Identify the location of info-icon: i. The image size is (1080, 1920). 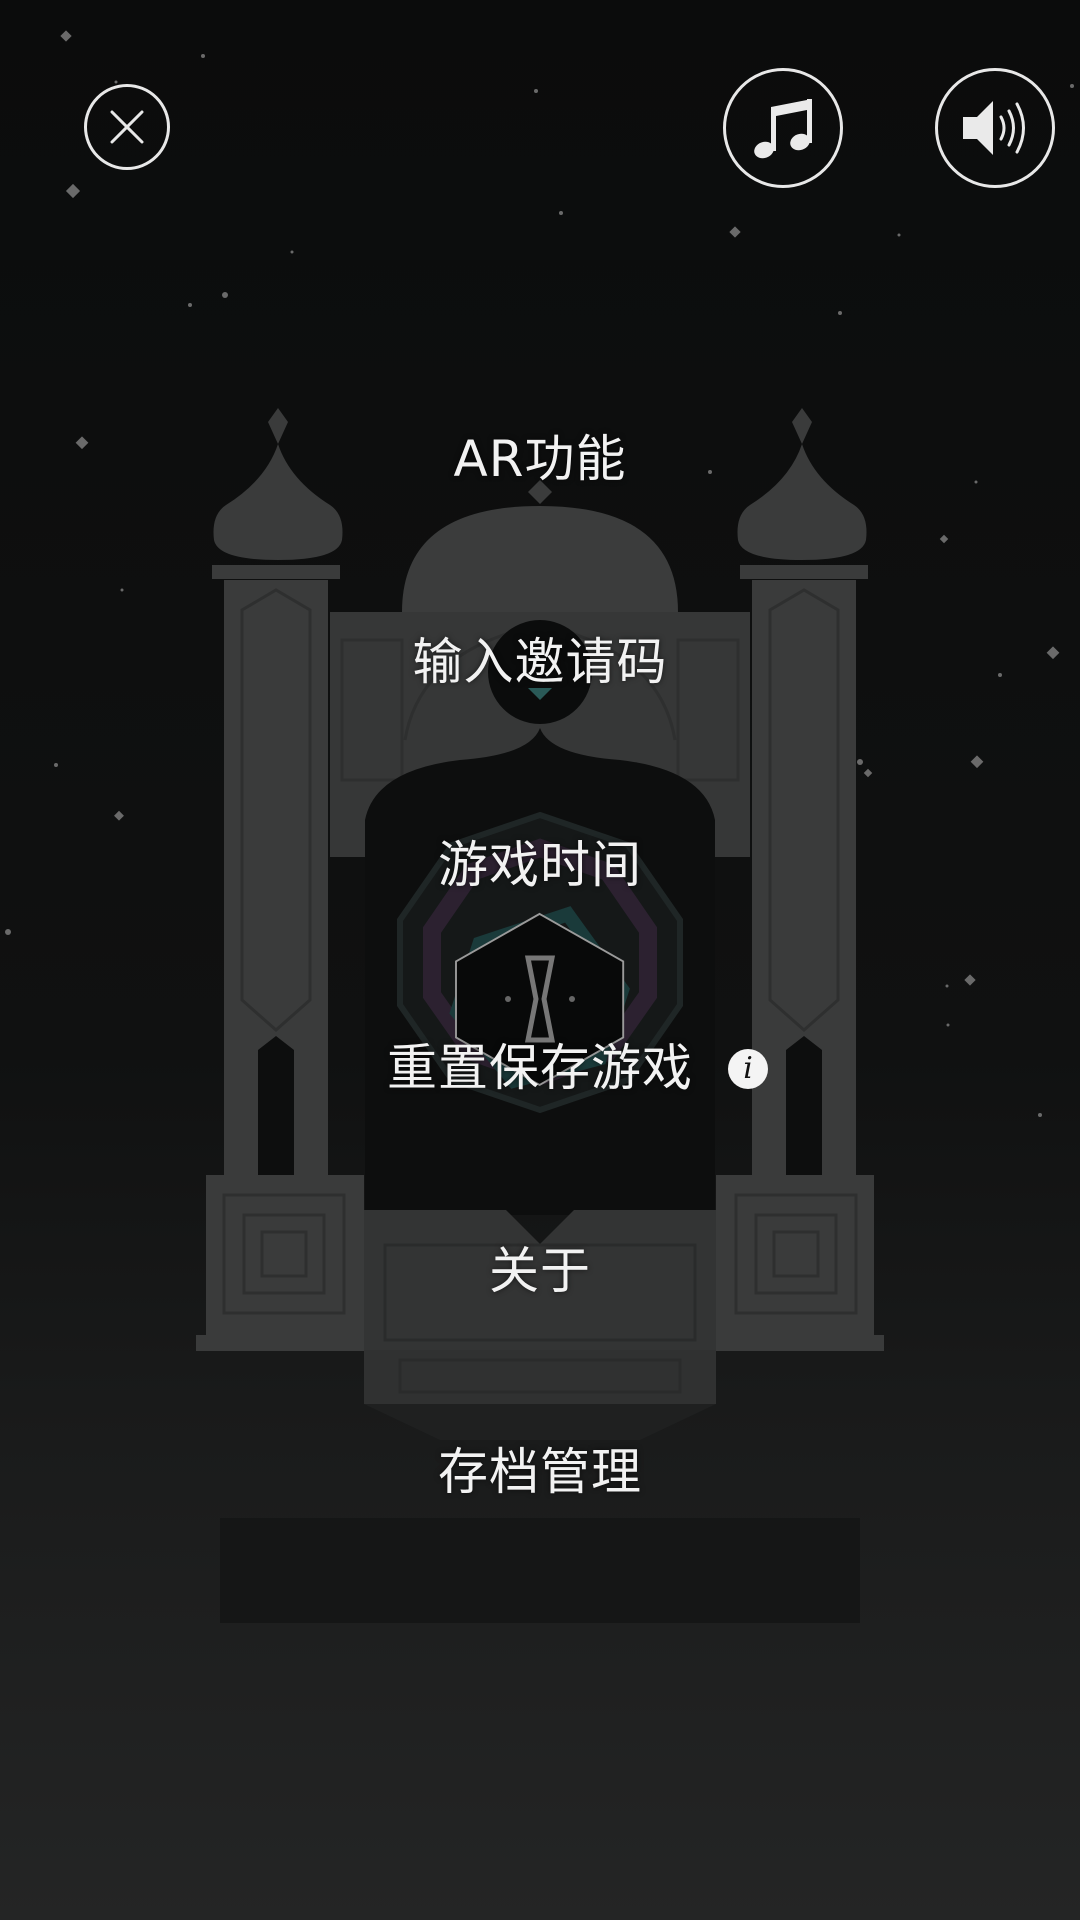
(748, 1069).